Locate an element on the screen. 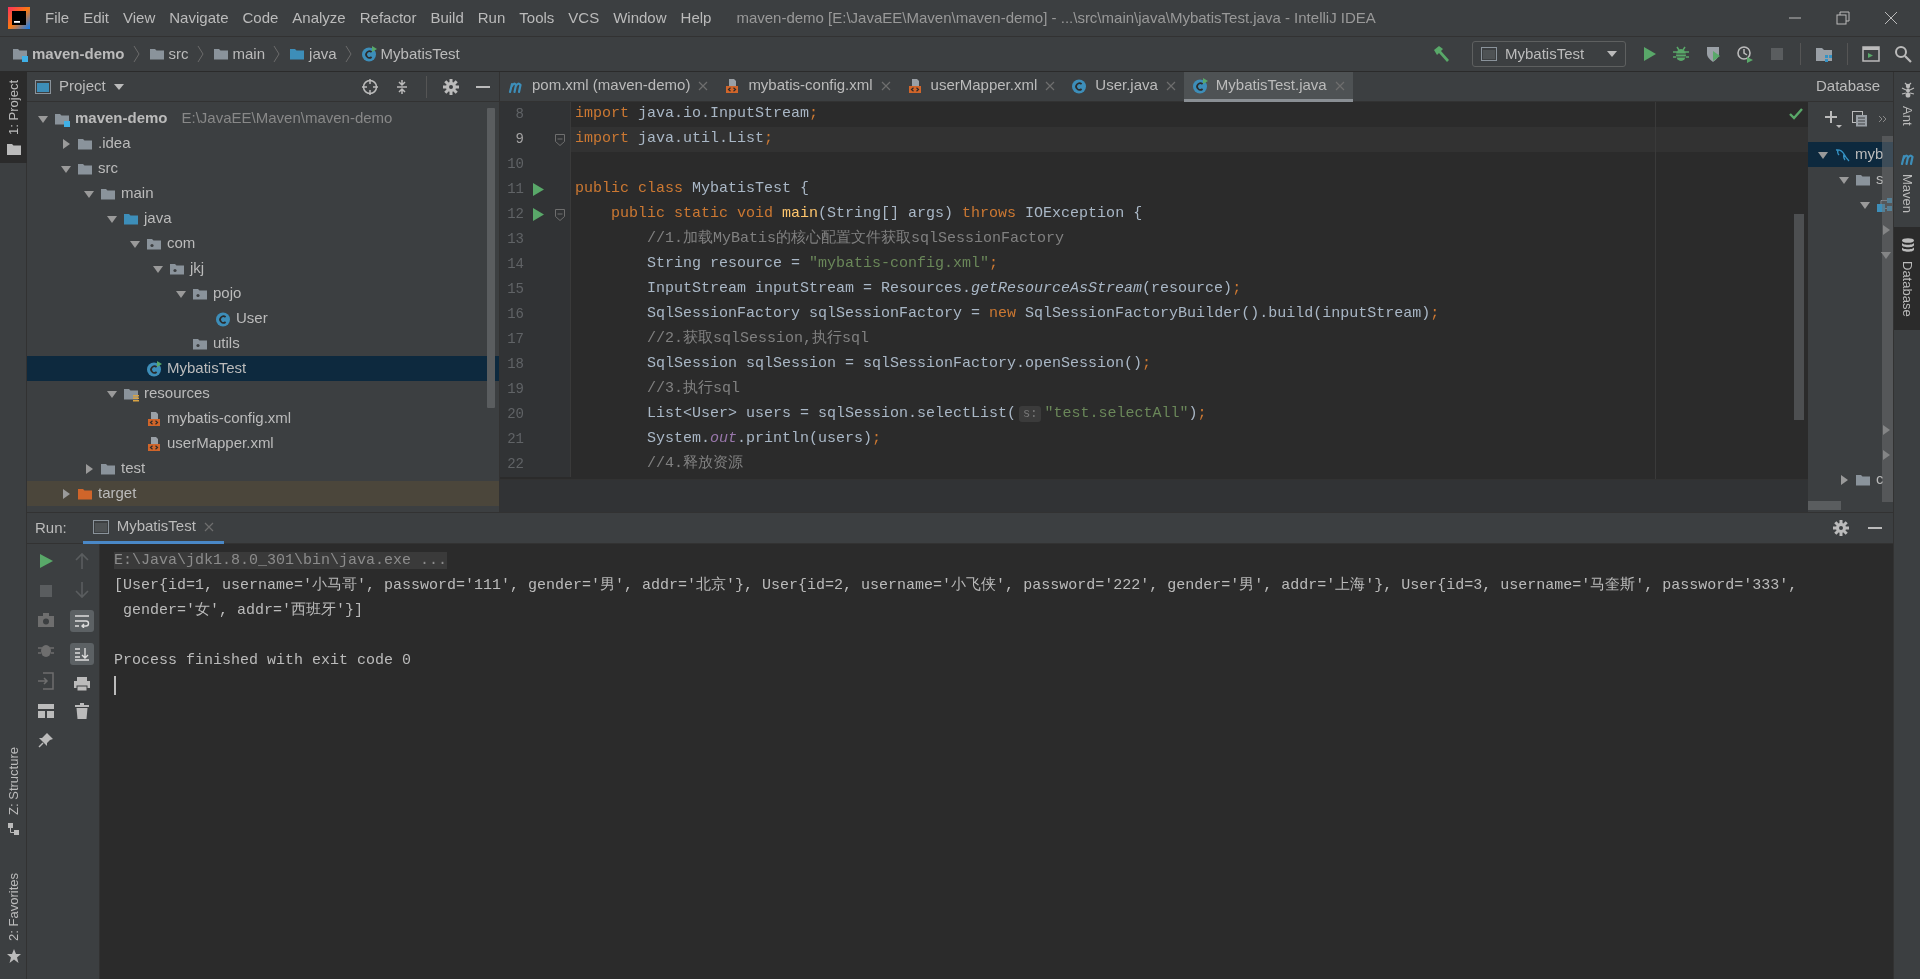 This screenshot has width=1920, height=979. tree-item: resources is located at coordinates (263, 393).